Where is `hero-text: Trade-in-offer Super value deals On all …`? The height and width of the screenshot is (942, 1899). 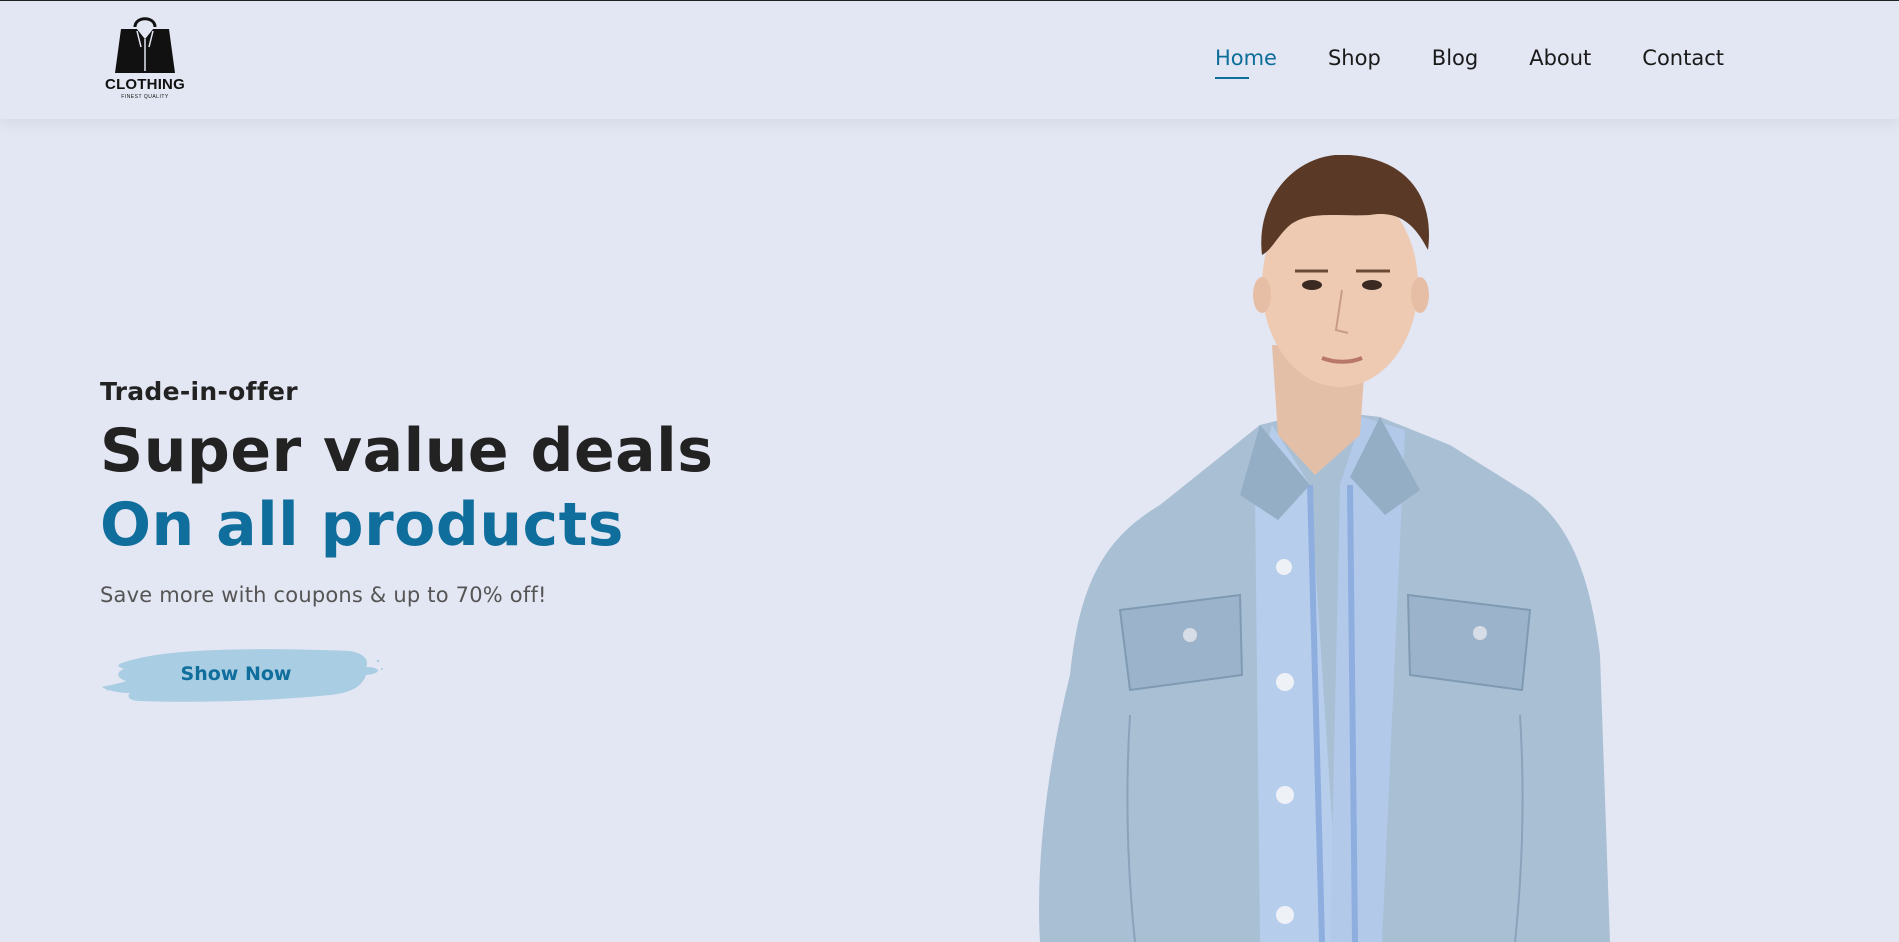
hero-text: Trade-in-offer Super value deals On all … is located at coordinates (406, 492).